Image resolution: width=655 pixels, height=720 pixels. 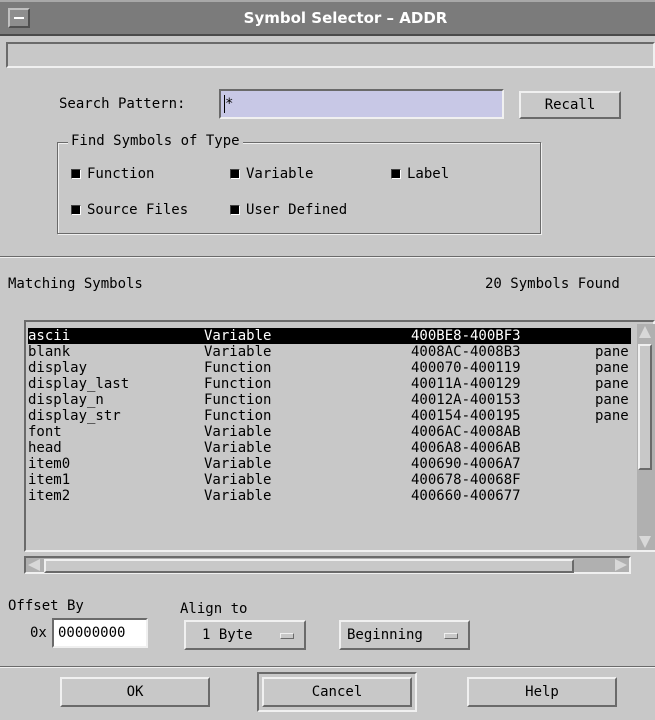 What do you see at coordinates (49, 352) in the screenshot?
I see `symbol-name: blank` at bounding box center [49, 352].